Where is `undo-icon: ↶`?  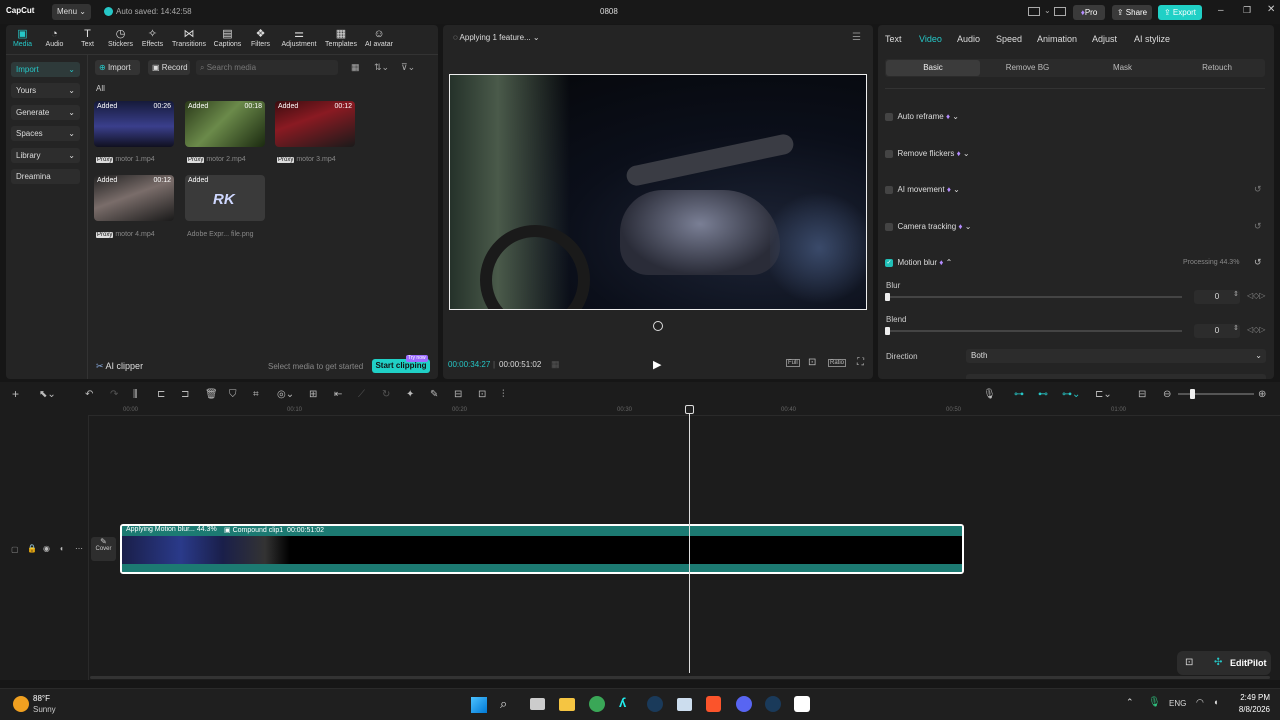
undo-icon: ↶ is located at coordinates (89, 394).